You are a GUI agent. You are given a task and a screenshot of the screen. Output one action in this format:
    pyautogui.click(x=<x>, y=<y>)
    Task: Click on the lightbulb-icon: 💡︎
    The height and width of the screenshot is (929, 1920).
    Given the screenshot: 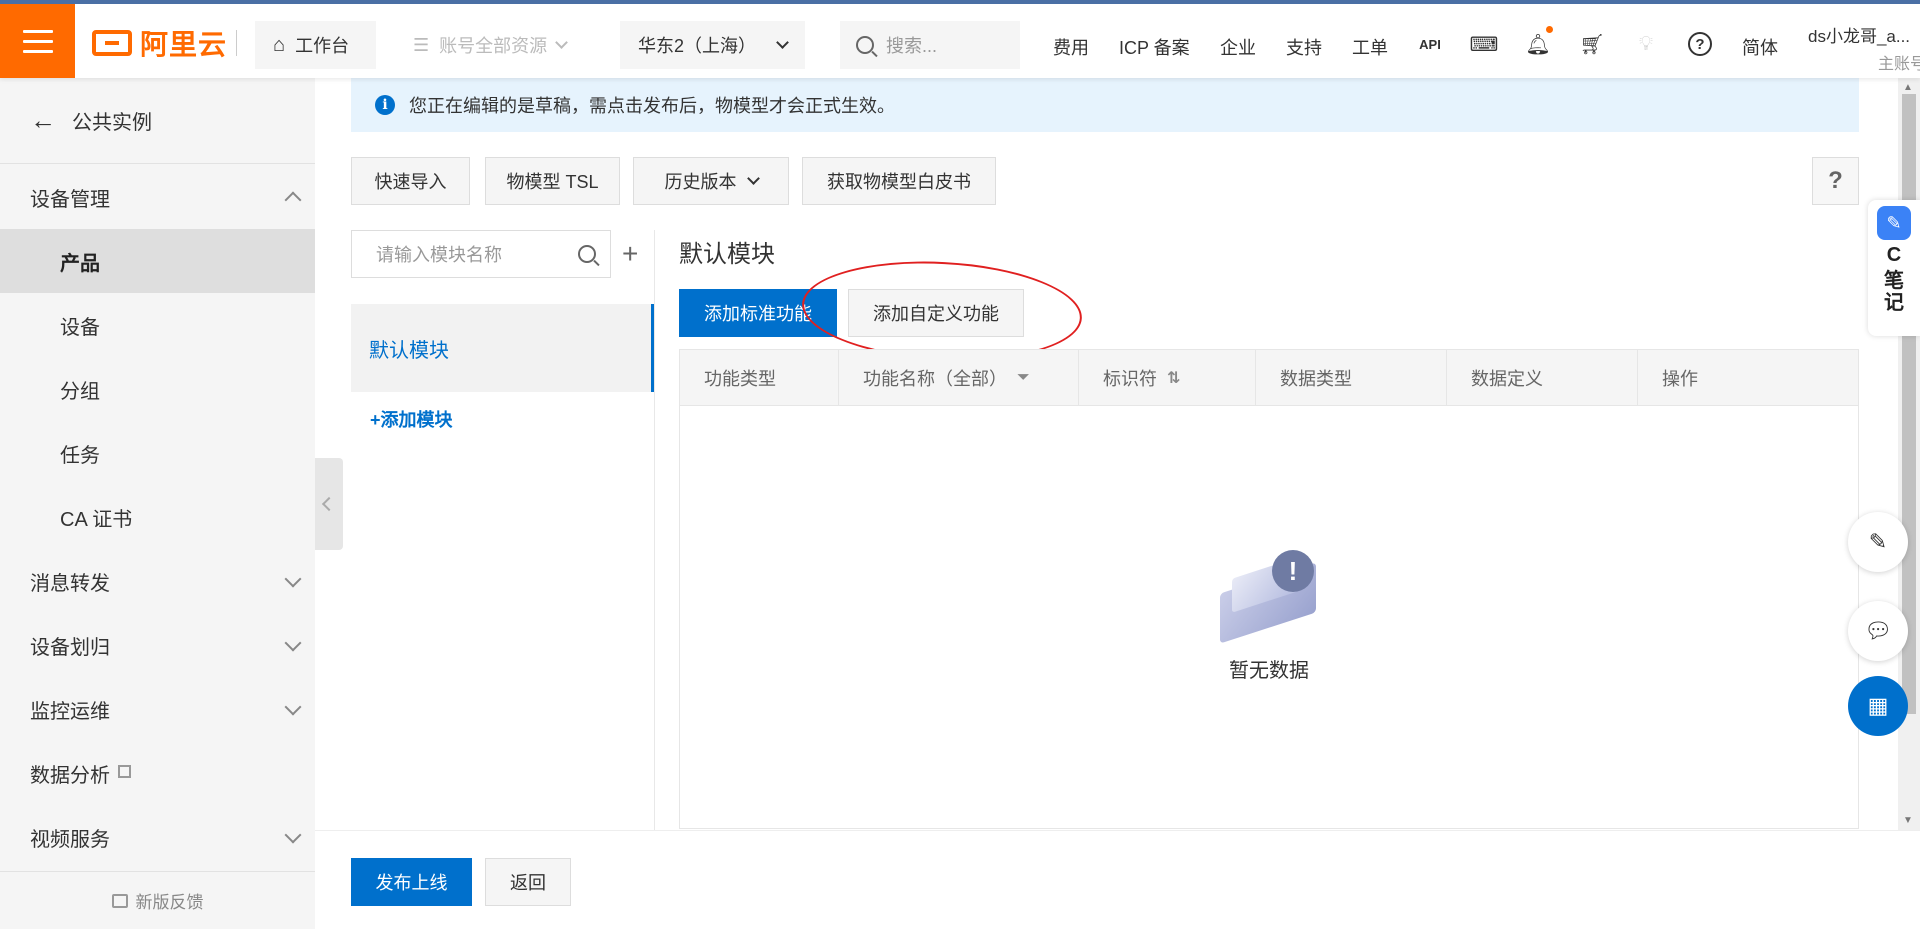 What is the action you would take?
    pyautogui.click(x=1646, y=44)
    